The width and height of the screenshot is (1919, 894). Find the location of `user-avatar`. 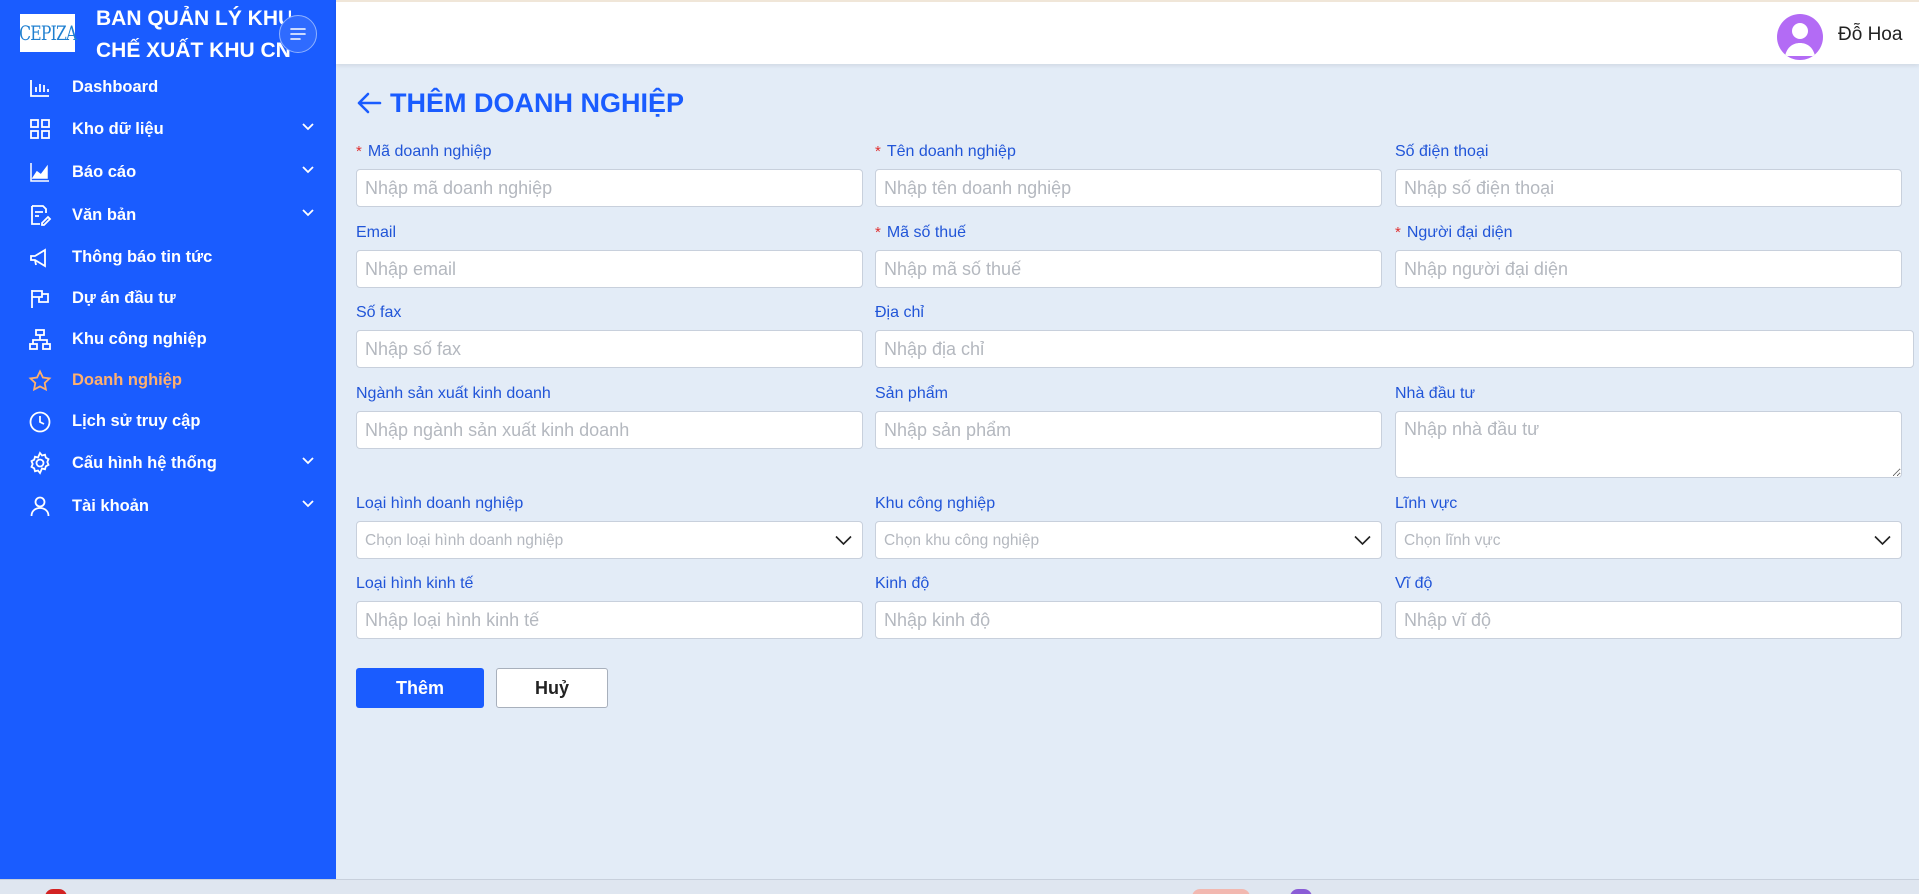

user-avatar is located at coordinates (1800, 37).